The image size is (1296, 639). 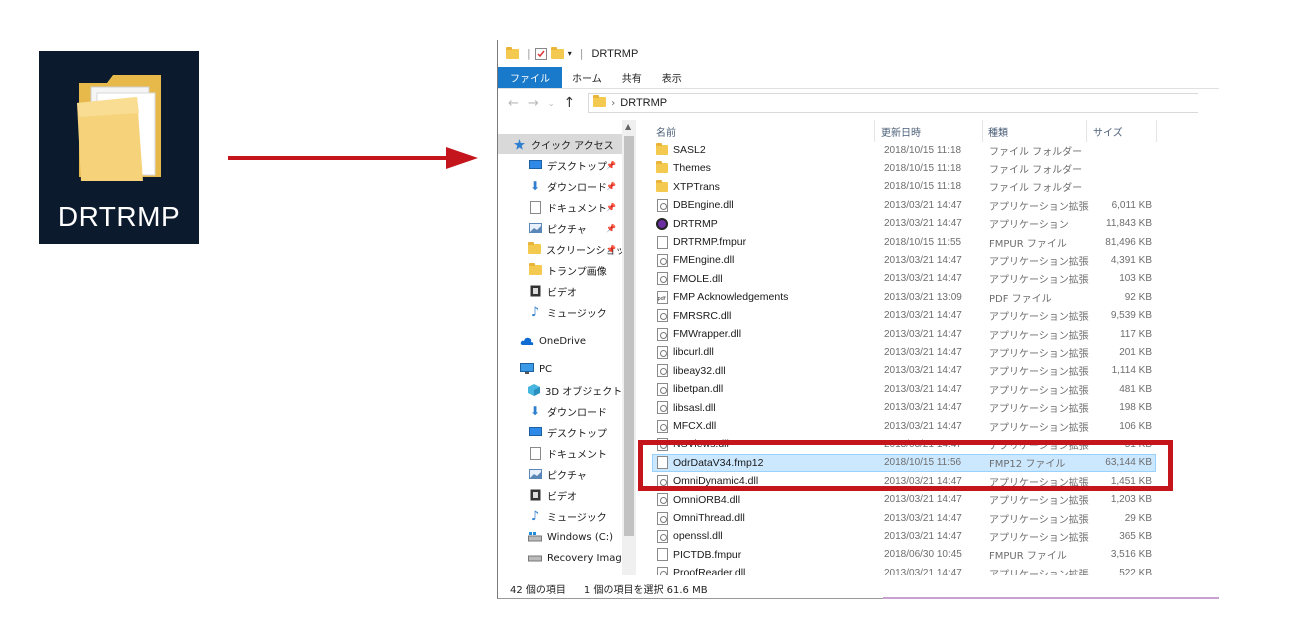 What do you see at coordinates (575, 558) in the screenshot?
I see `nav-recovery-image: Recovery Image` at bounding box center [575, 558].